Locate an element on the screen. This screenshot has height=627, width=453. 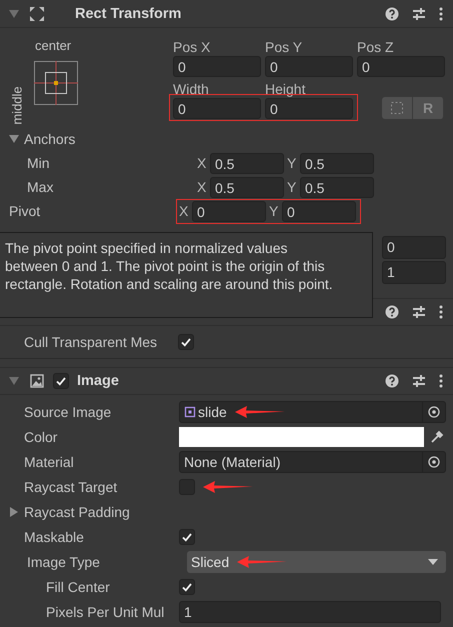
dropdown: Sliced is located at coordinates (316, 561).